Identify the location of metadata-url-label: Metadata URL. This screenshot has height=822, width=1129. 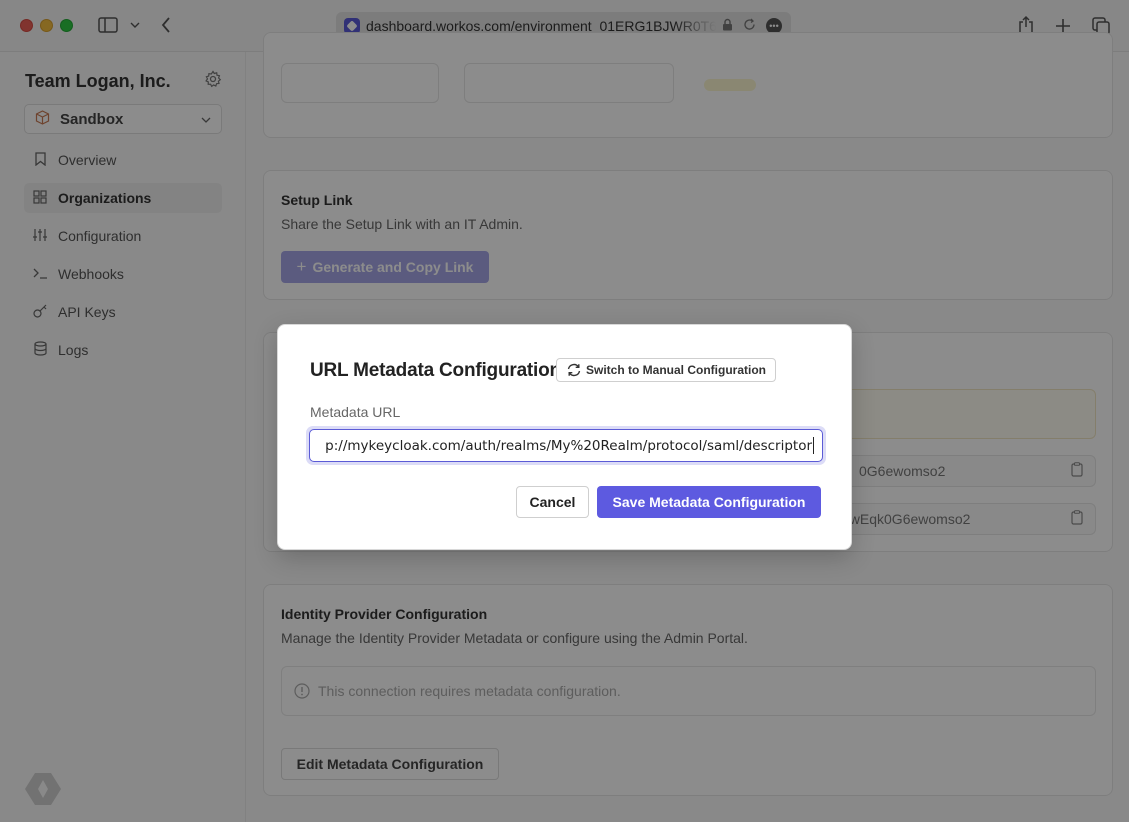
(355, 412).